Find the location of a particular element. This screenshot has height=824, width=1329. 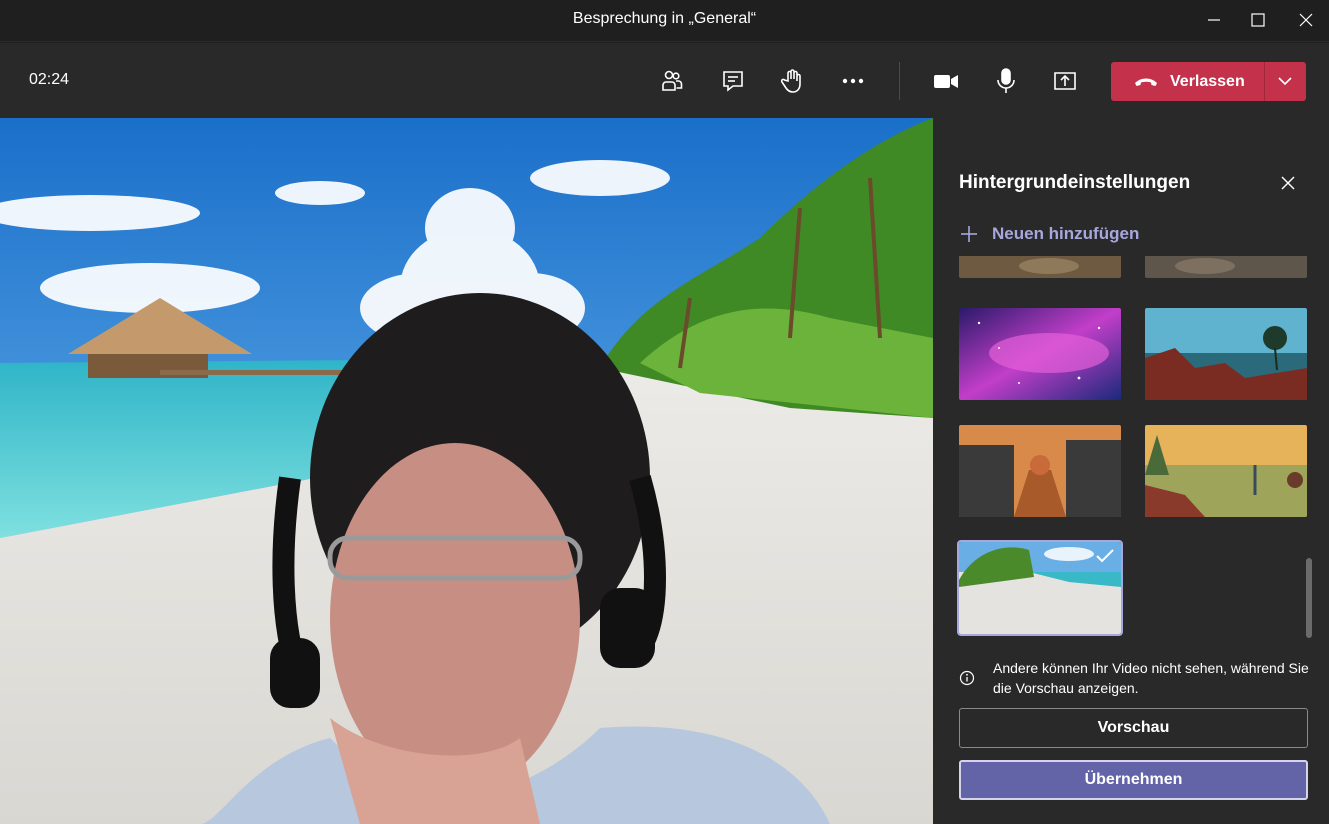

window-title: Besprechung in „General“ is located at coordinates (664, 18).